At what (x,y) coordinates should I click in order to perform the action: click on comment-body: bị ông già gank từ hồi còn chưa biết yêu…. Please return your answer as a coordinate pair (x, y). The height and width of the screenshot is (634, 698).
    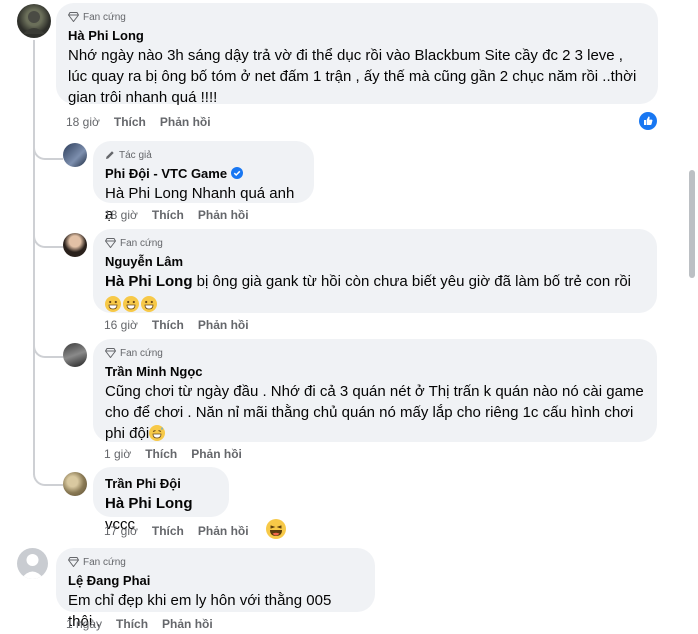
    Looking at the image, I should click on (412, 281).